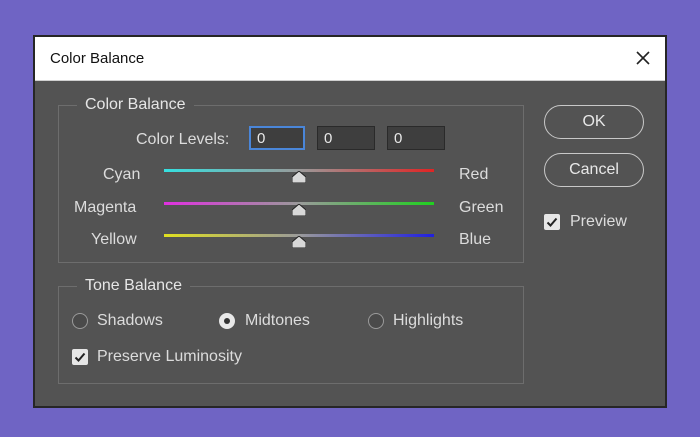  I want to click on slider-label-green: Green, so click(481, 207).